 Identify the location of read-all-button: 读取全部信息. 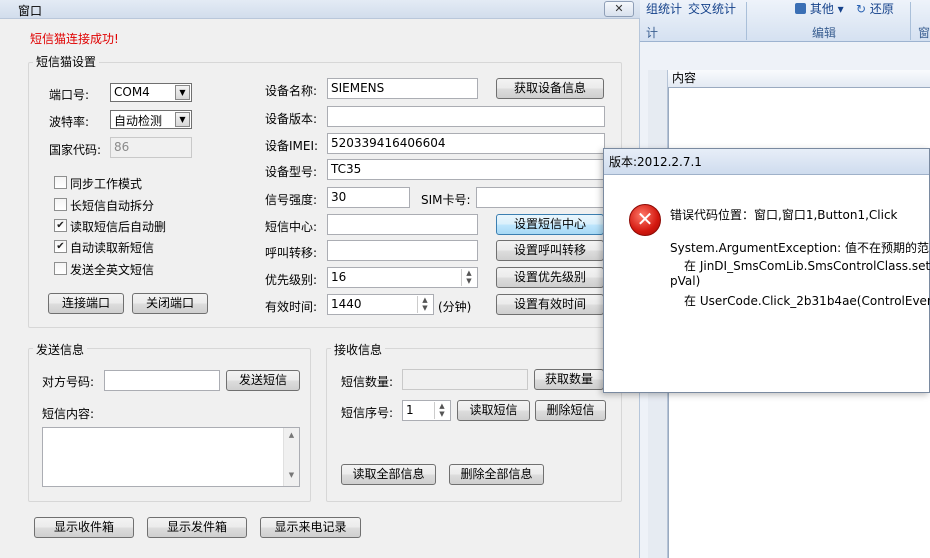
(388, 474).